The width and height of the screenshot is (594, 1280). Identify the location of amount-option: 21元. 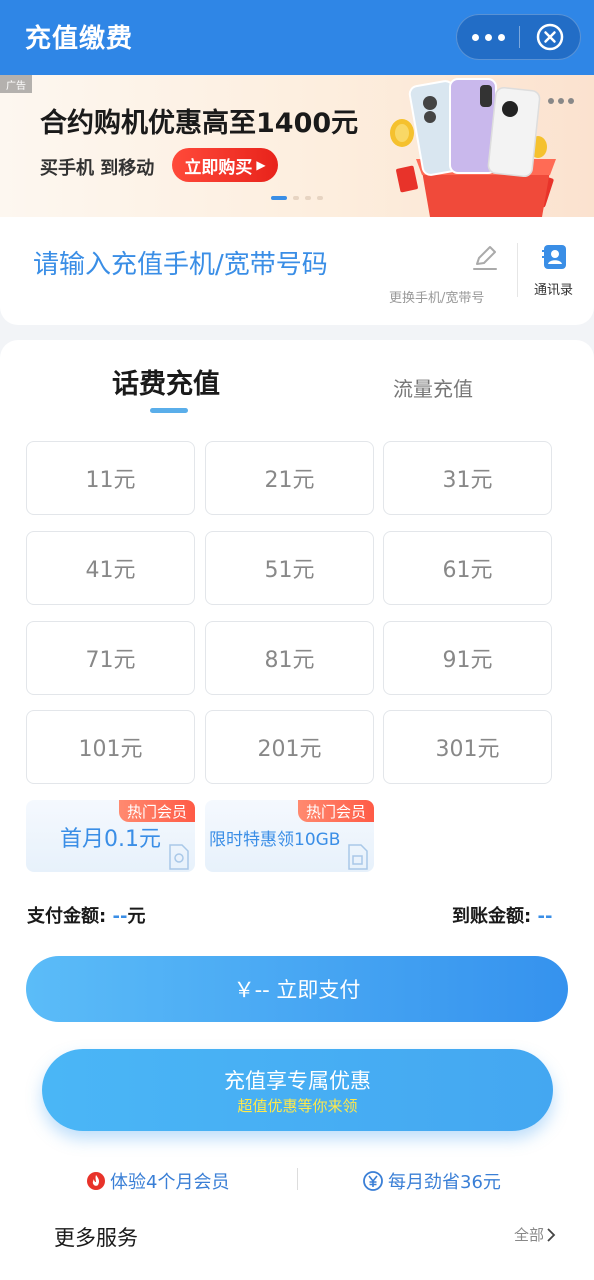
(289, 478).